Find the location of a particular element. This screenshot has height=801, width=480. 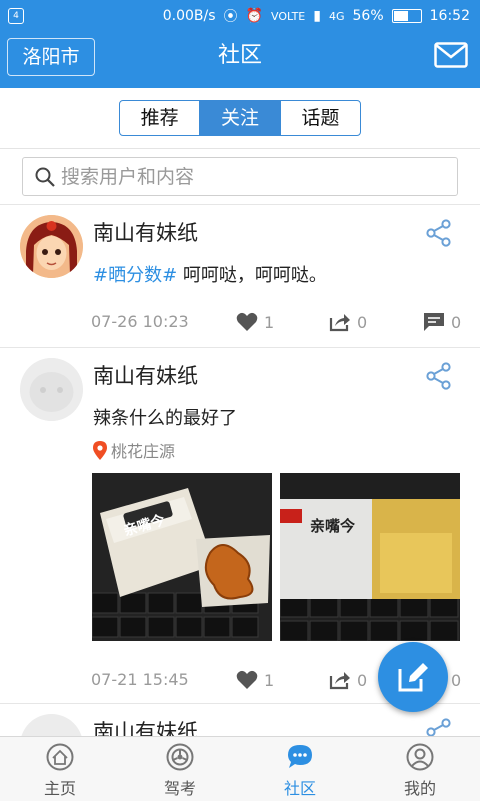

edit-icon is located at coordinates (413, 677).